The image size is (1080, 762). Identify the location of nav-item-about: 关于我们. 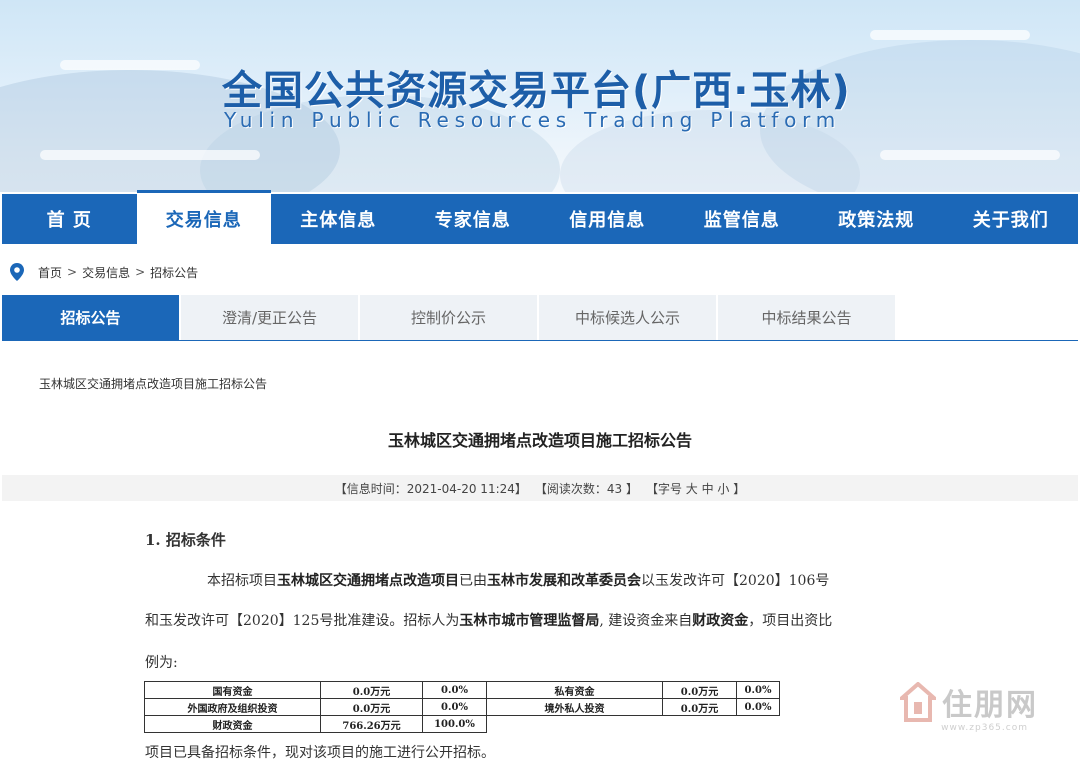
(1011, 219).